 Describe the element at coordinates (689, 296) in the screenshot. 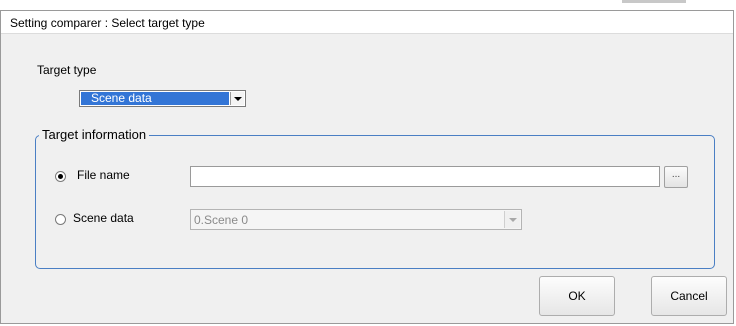

I see `cancel-button: Cancel` at that location.